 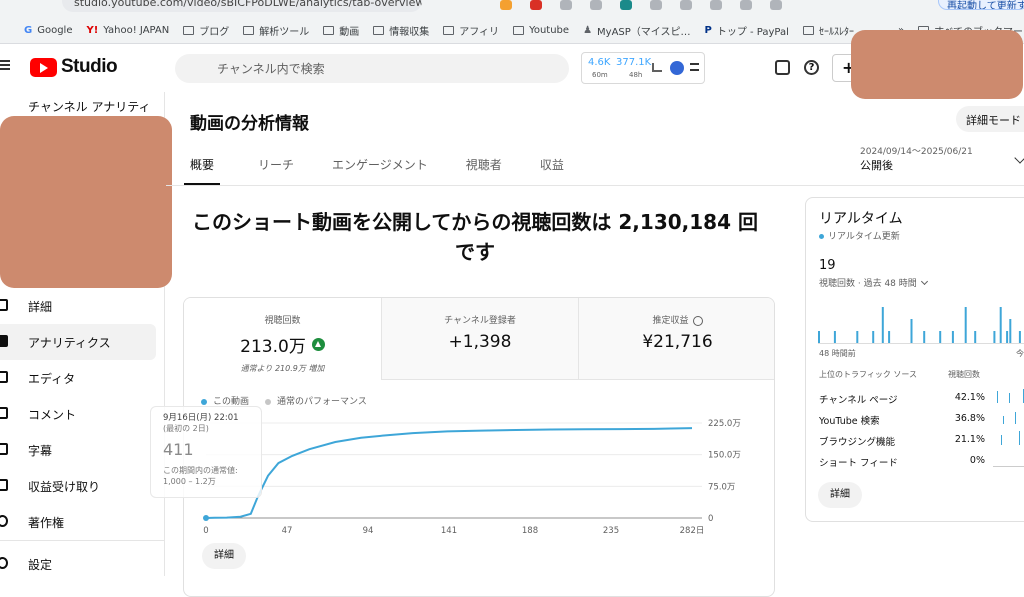 I want to click on sidebar-item-copyright: 著作権, so click(x=78, y=522).